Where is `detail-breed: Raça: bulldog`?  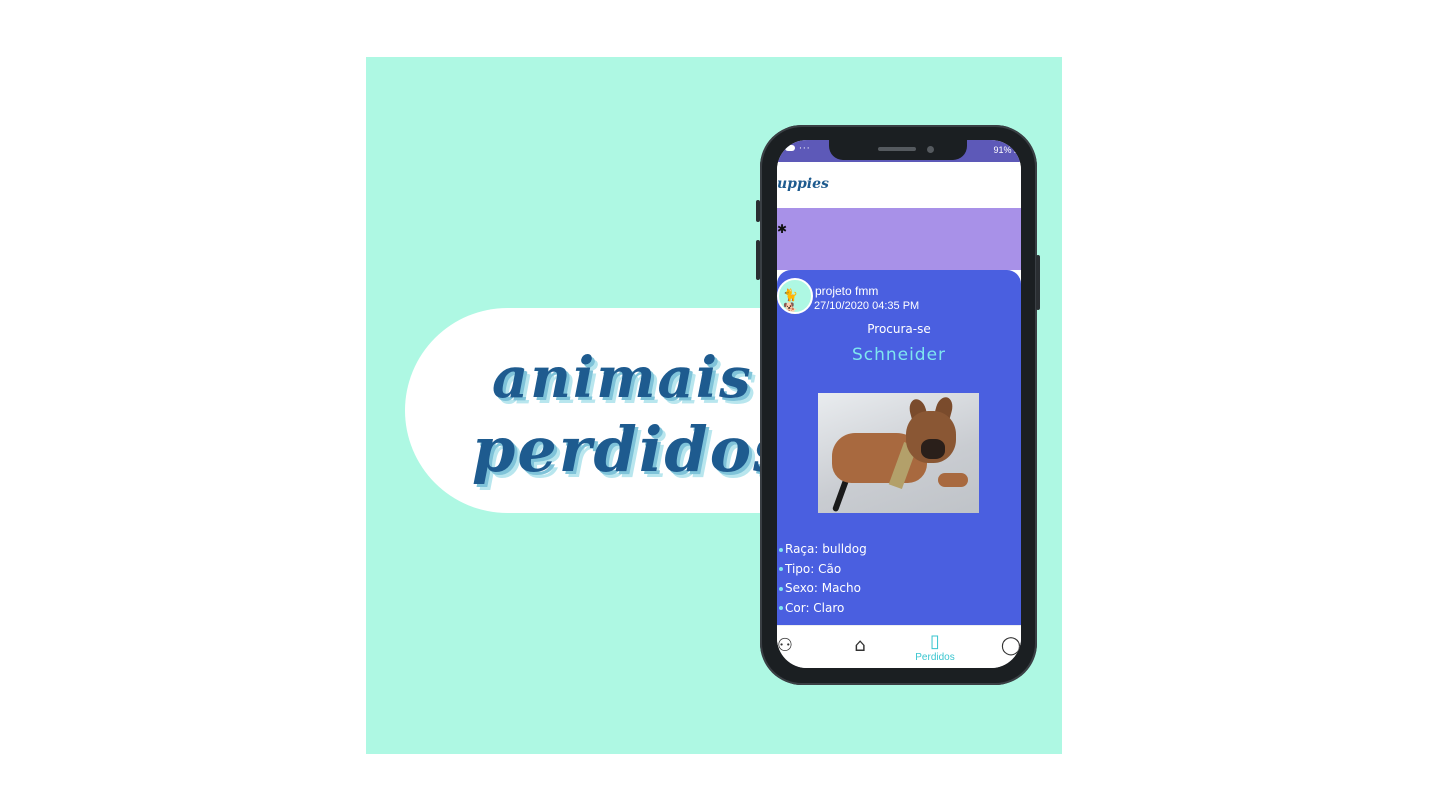 detail-breed: Raça: bulldog is located at coordinates (826, 549).